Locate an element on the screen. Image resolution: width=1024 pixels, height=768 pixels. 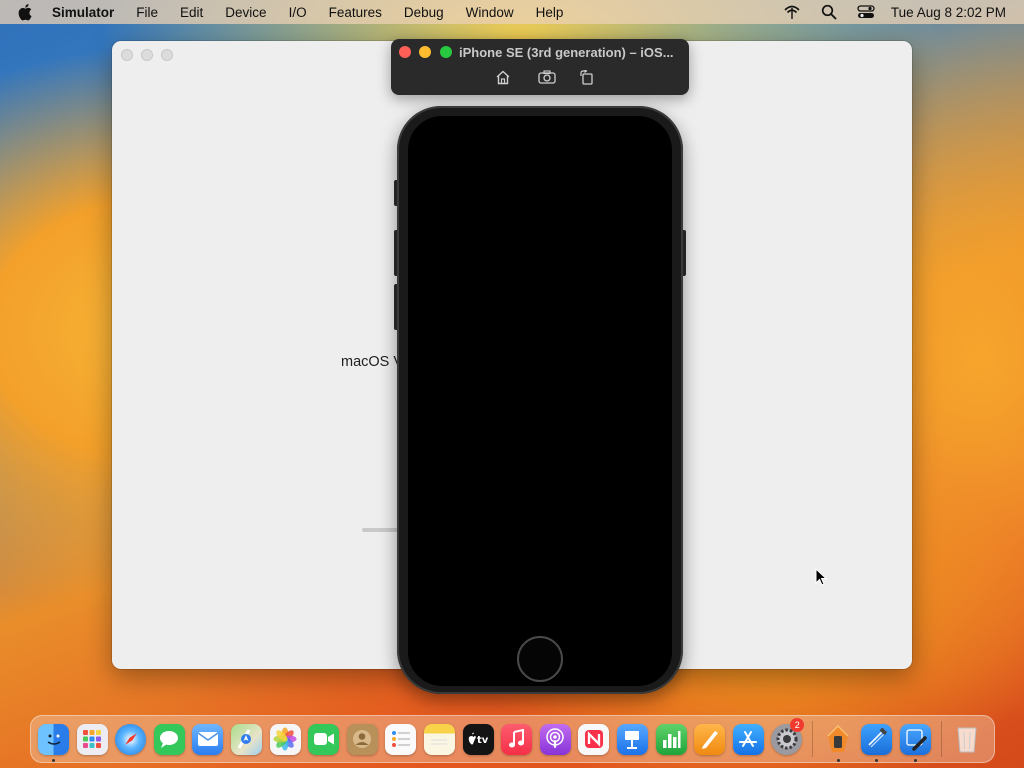
dock-trash is located at coordinates (967, 739).